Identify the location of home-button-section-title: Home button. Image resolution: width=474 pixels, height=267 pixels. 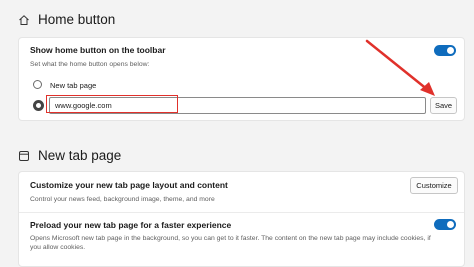
(66, 19).